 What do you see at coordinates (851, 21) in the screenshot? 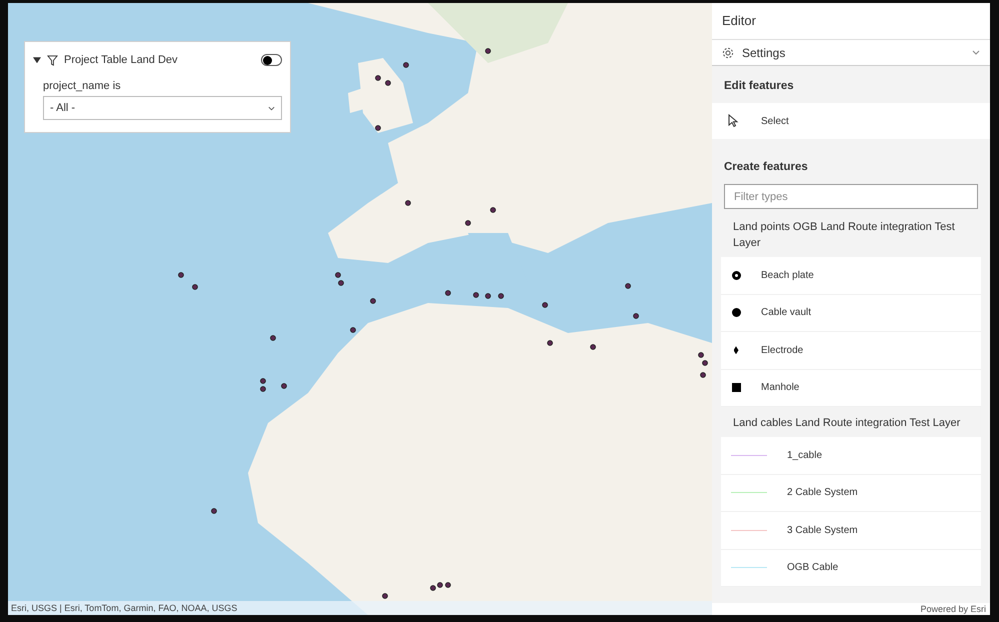
I see `editor-header: Editor` at bounding box center [851, 21].